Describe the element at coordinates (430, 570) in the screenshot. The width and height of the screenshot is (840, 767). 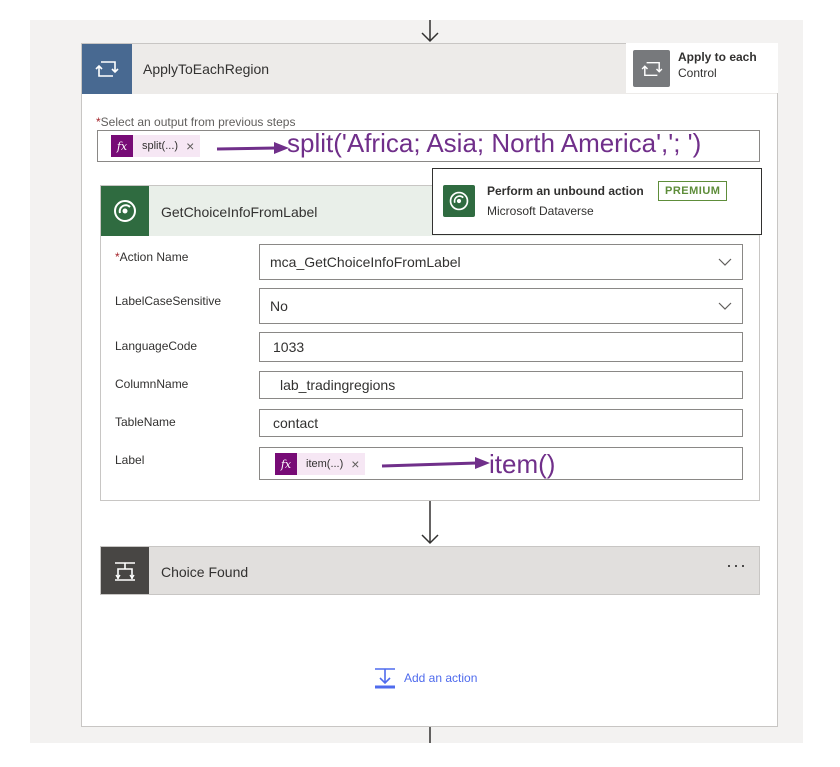
I see `choice-found-condition: Choice Found ···` at that location.